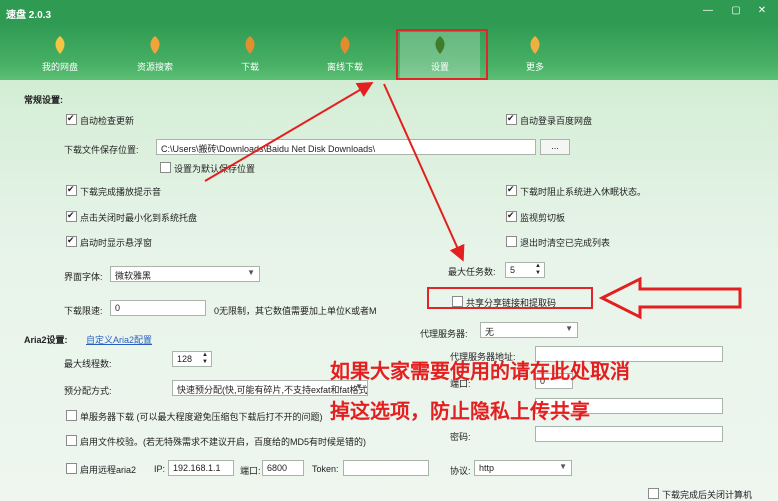 The height and width of the screenshot is (501, 778). I want to click on annotation-line-2: 掉这选项，防止隐私上传共享, so click(460, 411).